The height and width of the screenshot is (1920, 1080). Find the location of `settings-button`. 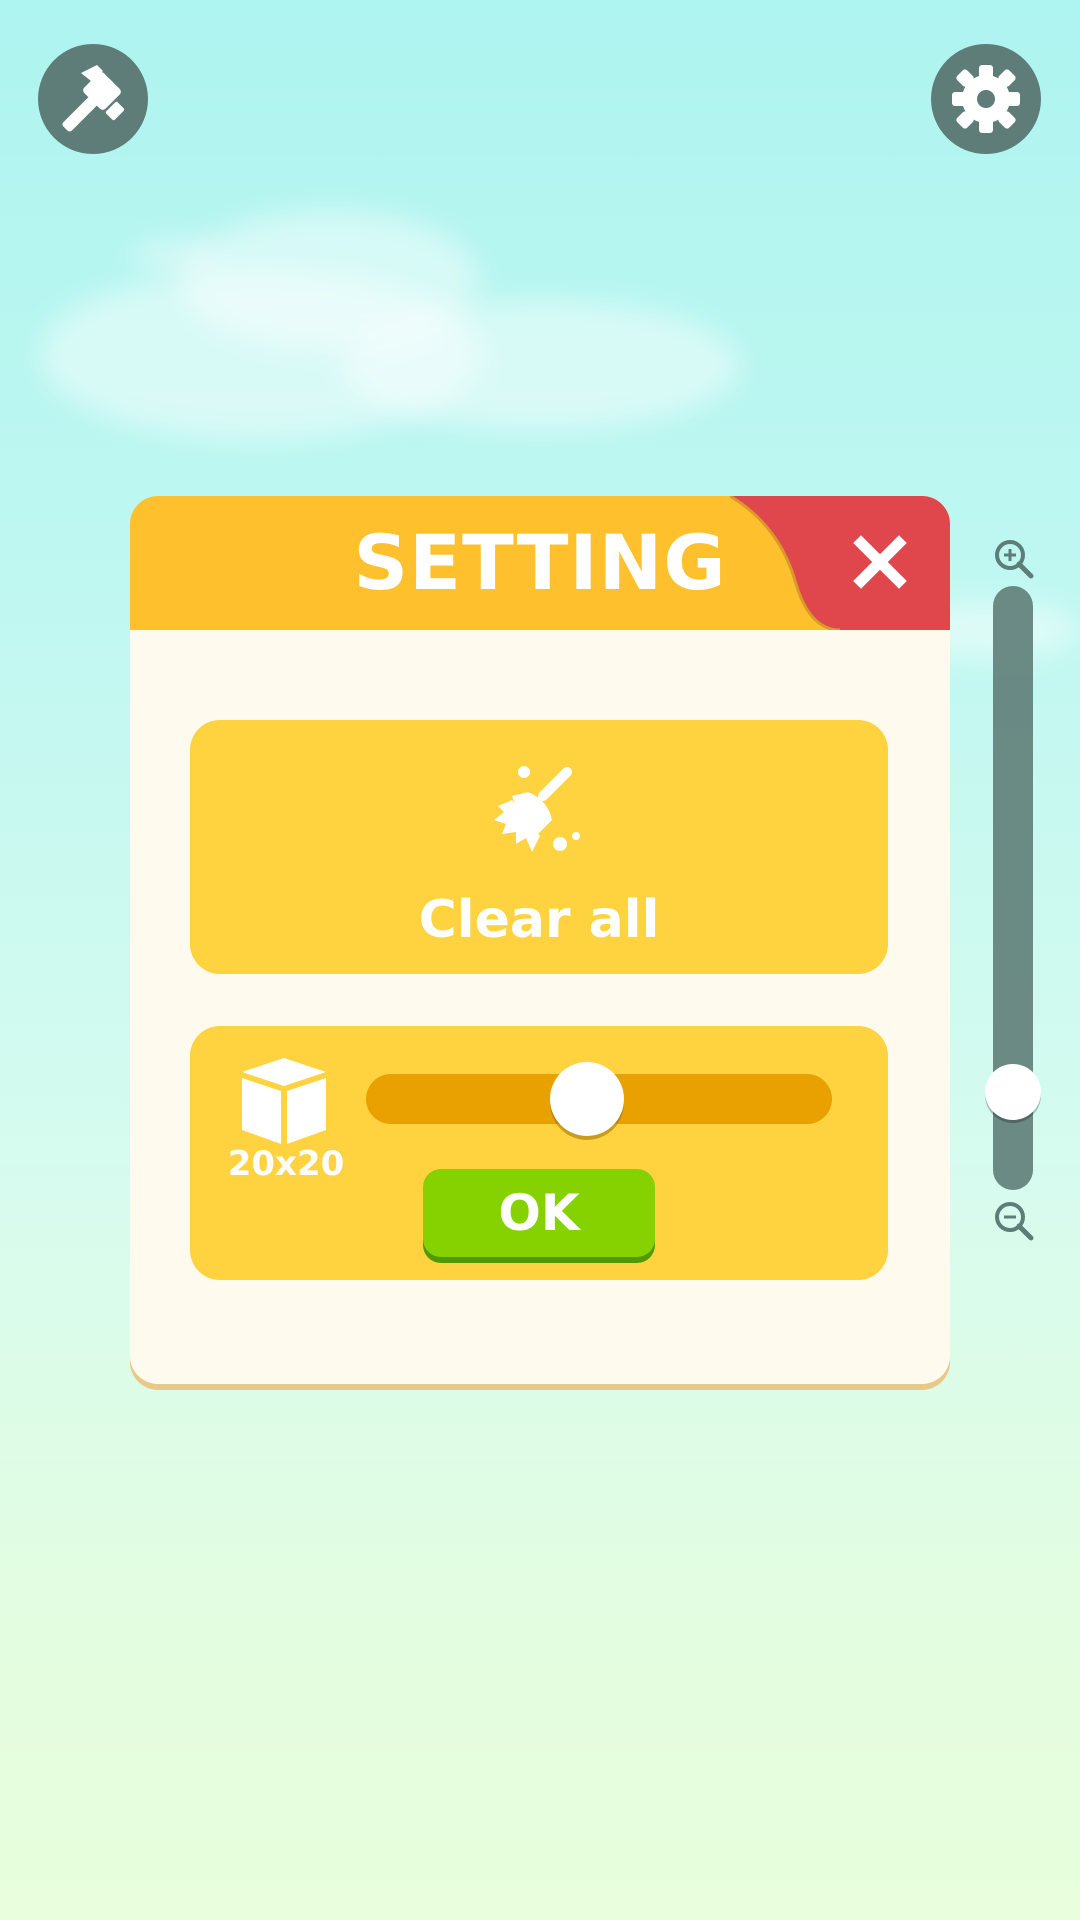

settings-button is located at coordinates (986, 99).